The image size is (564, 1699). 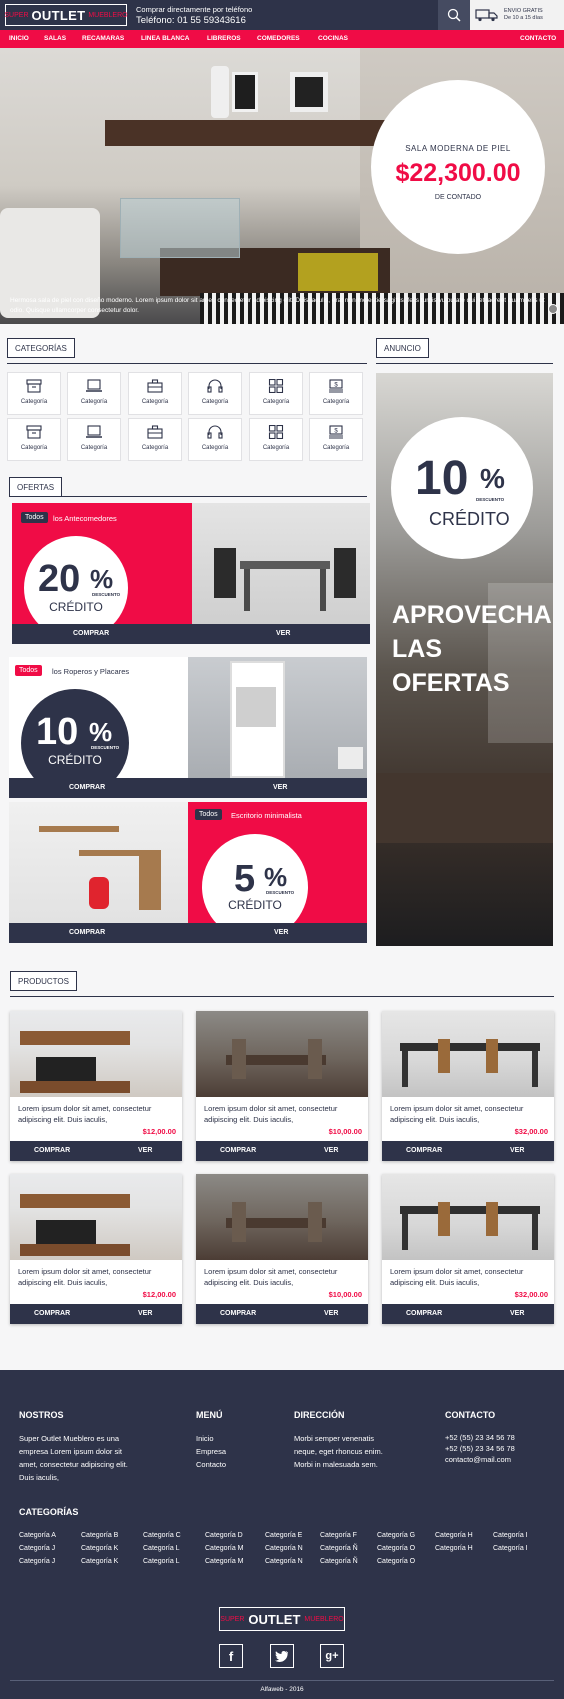 What do you see at coordinates (480, 1459) in the screenshot?
I see `footer-email: contacto@mail.com` at bounding box center [480, 1459].